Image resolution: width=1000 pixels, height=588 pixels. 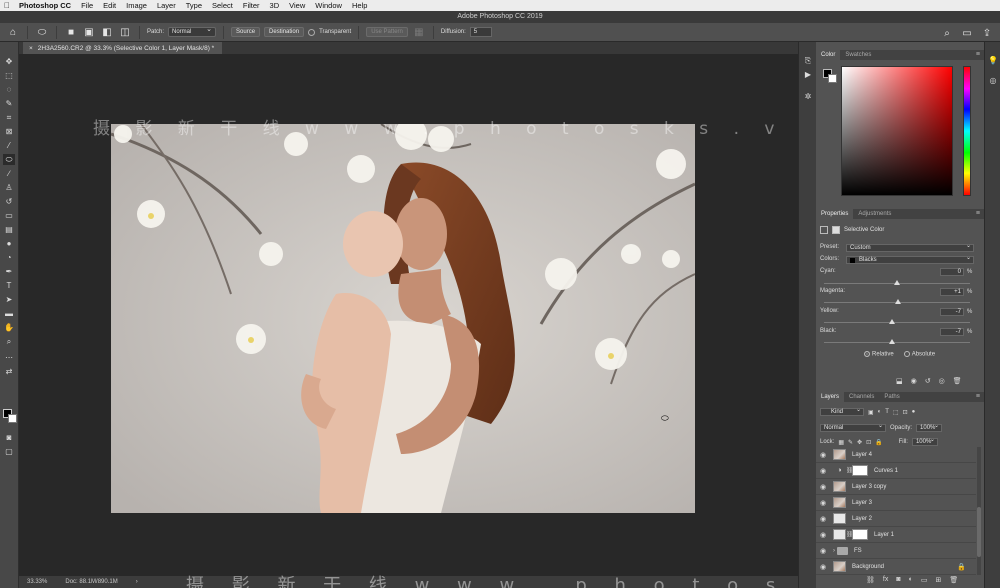 What do you see at coordinates (222, 5) in the screenshot?
I see `menu-select: Select` at bounding box center [222, 5].